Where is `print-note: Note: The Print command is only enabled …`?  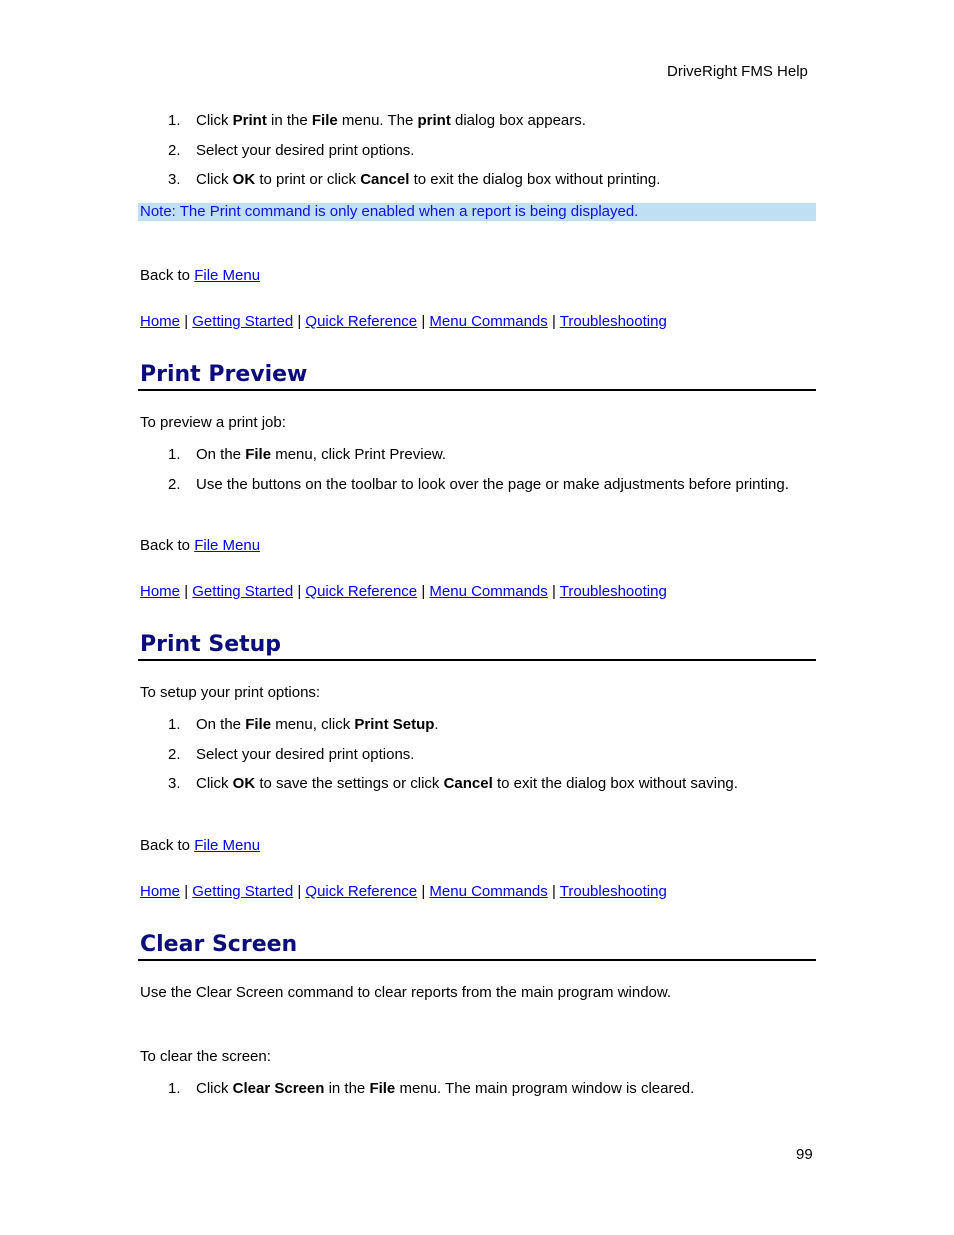 print-note: Note: The Print command is only enabled … is located at coordinates (477, 212).